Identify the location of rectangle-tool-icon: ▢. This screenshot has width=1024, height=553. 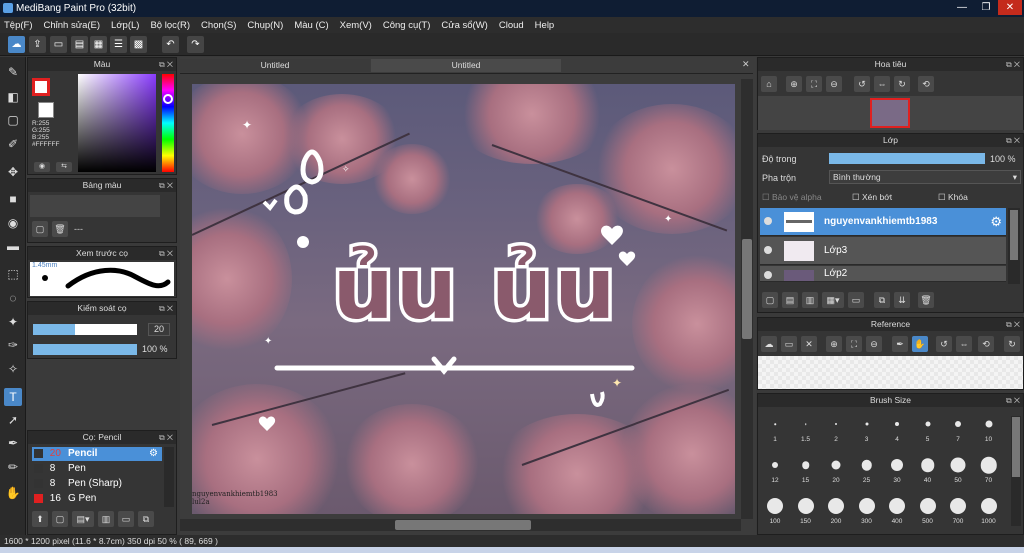
(13, 120).